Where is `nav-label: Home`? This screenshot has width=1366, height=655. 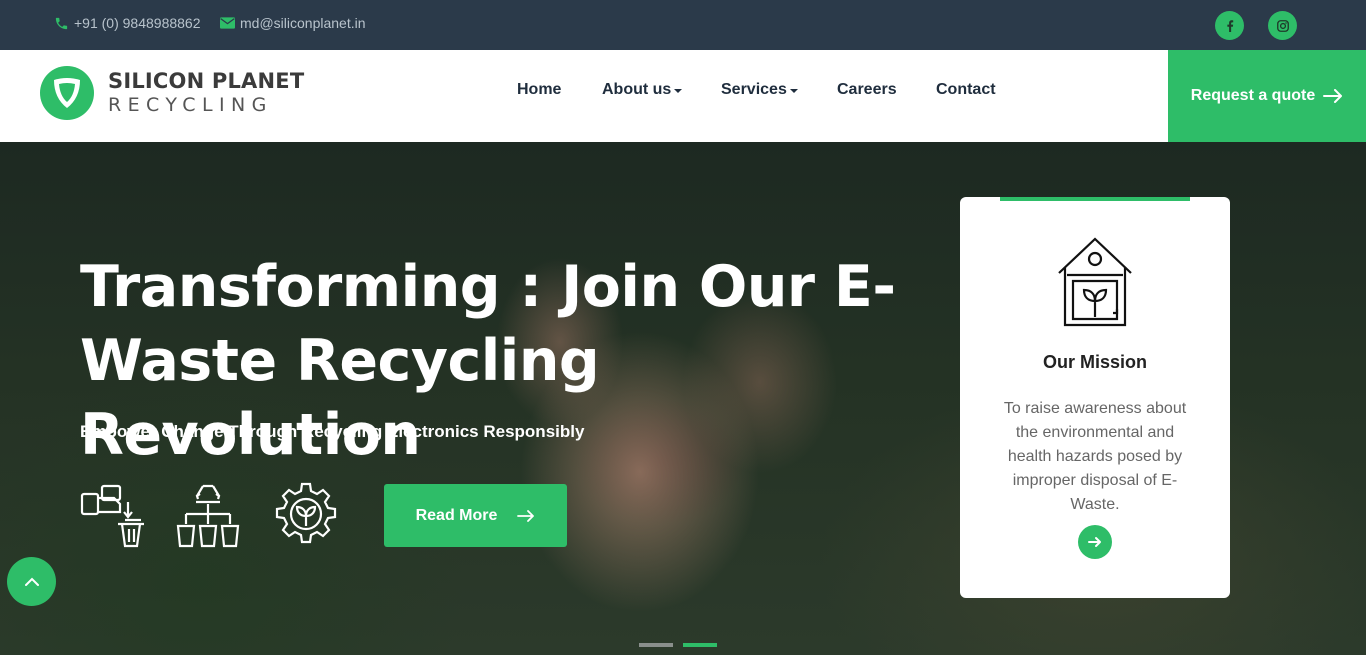 nav-label: Home is located at coordinates (539, 89).